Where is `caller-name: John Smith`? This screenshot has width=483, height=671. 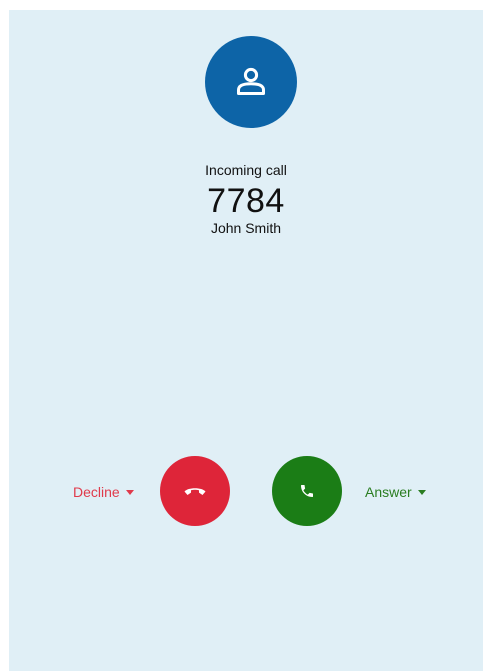
caller-name: John Smith is located at coordinates (246, 228).